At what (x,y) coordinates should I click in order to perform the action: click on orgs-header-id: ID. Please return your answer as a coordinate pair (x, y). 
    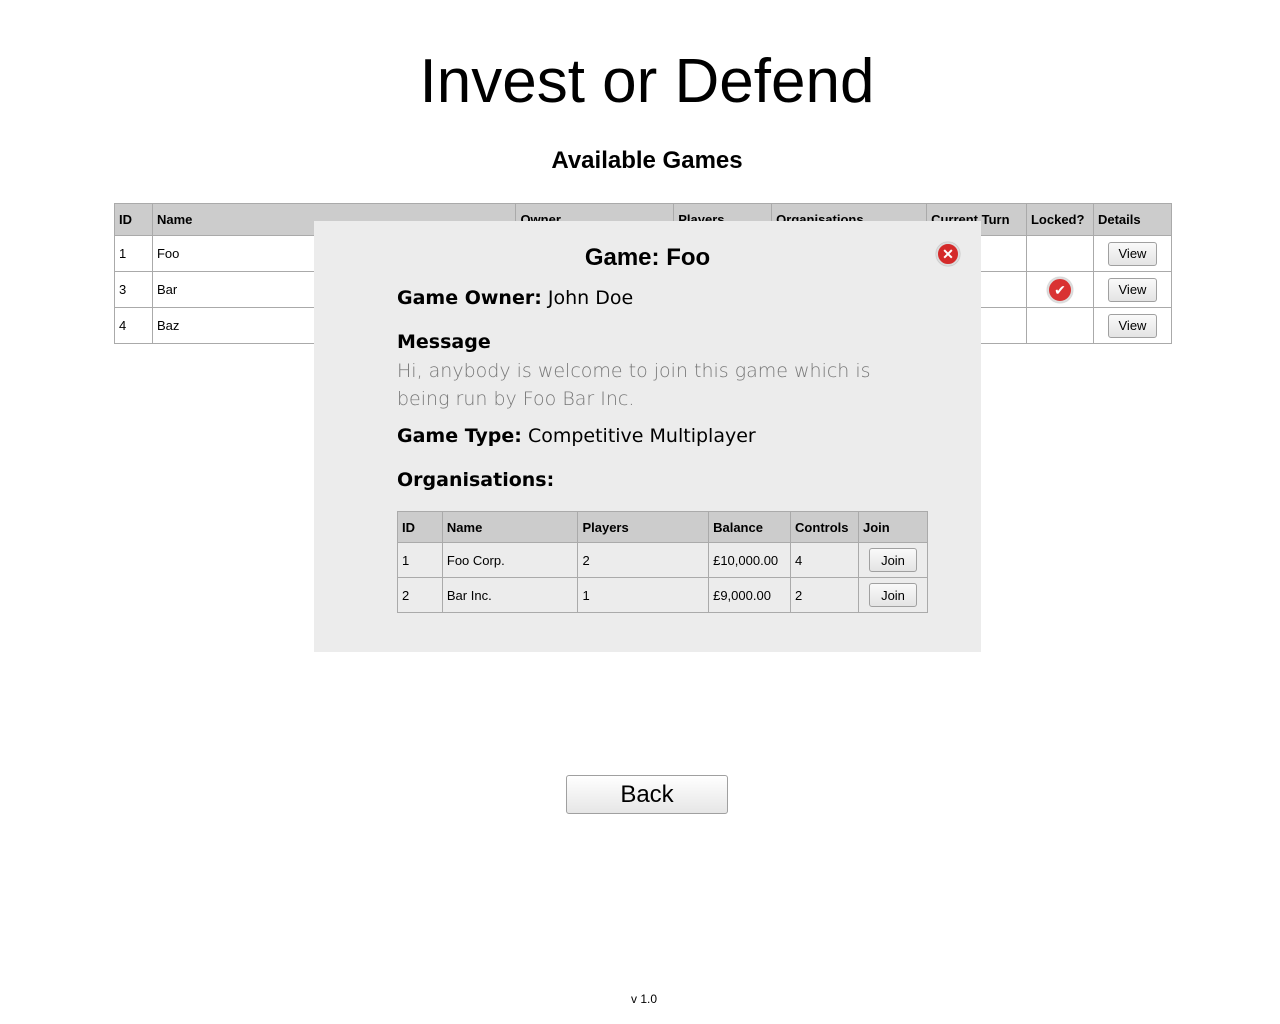
    Looking at the image, I should click on (420, 527).